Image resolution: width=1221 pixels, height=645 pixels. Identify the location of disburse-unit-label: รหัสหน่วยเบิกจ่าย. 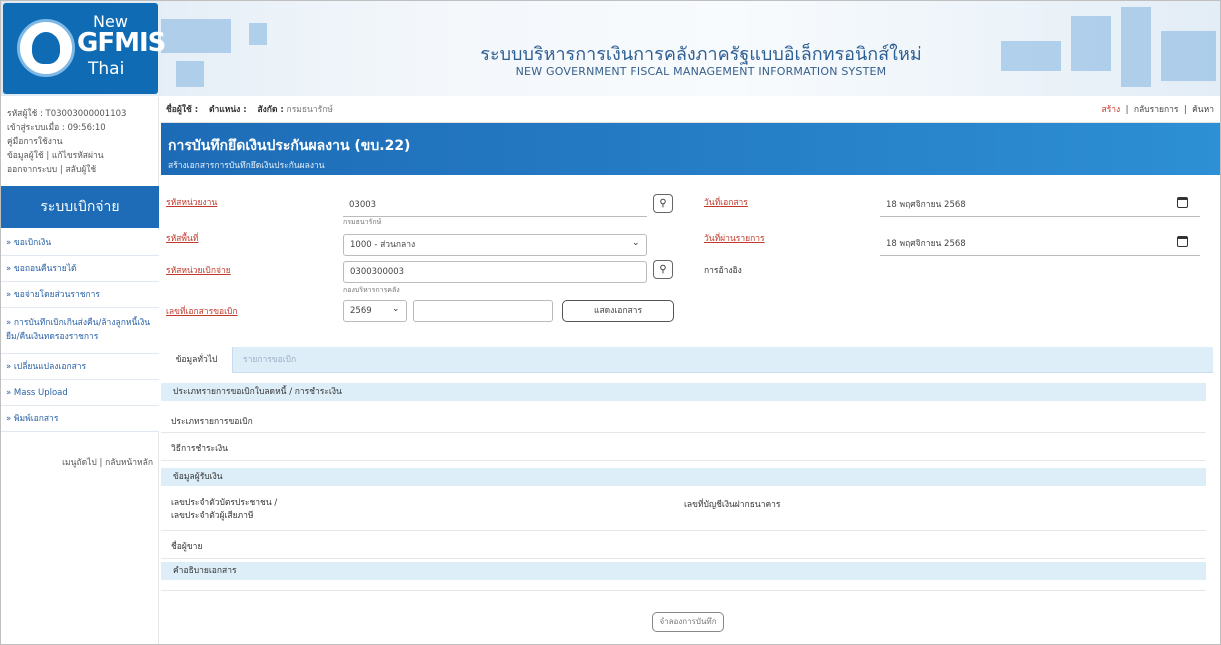
(198, 271).